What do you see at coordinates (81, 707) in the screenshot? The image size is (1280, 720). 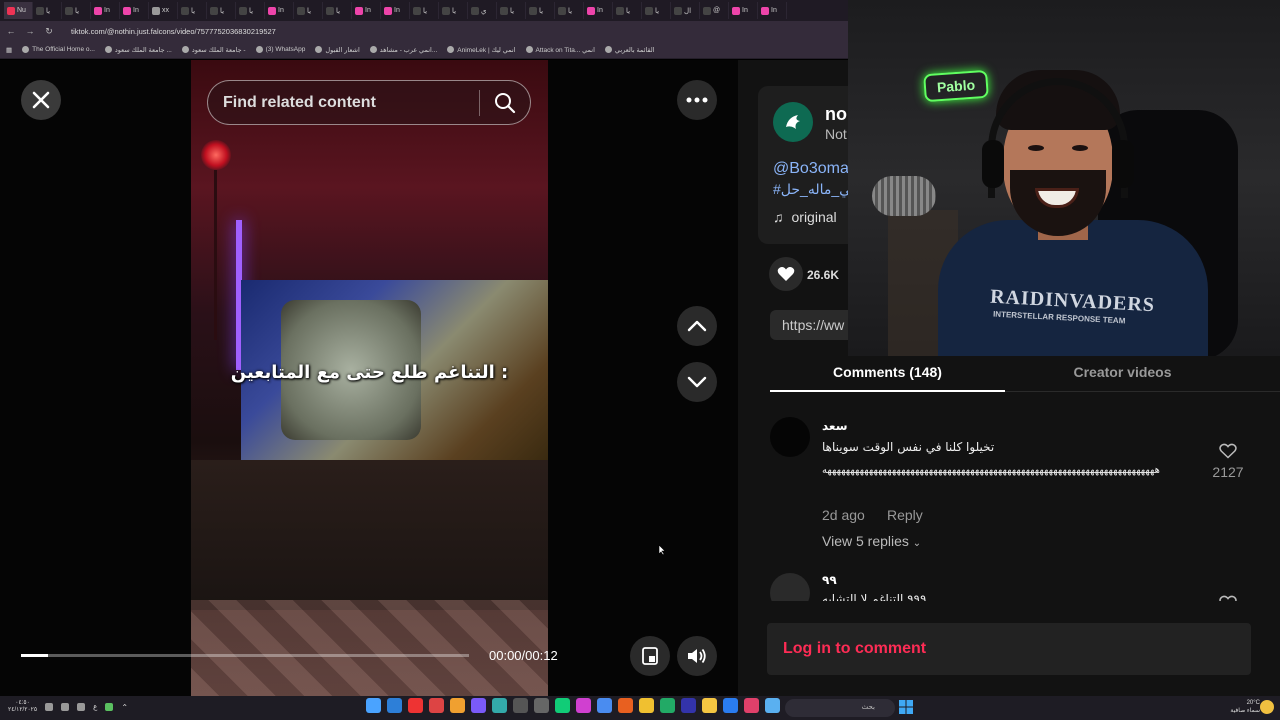 I see `network-icon` at bounding box center [81, 707].